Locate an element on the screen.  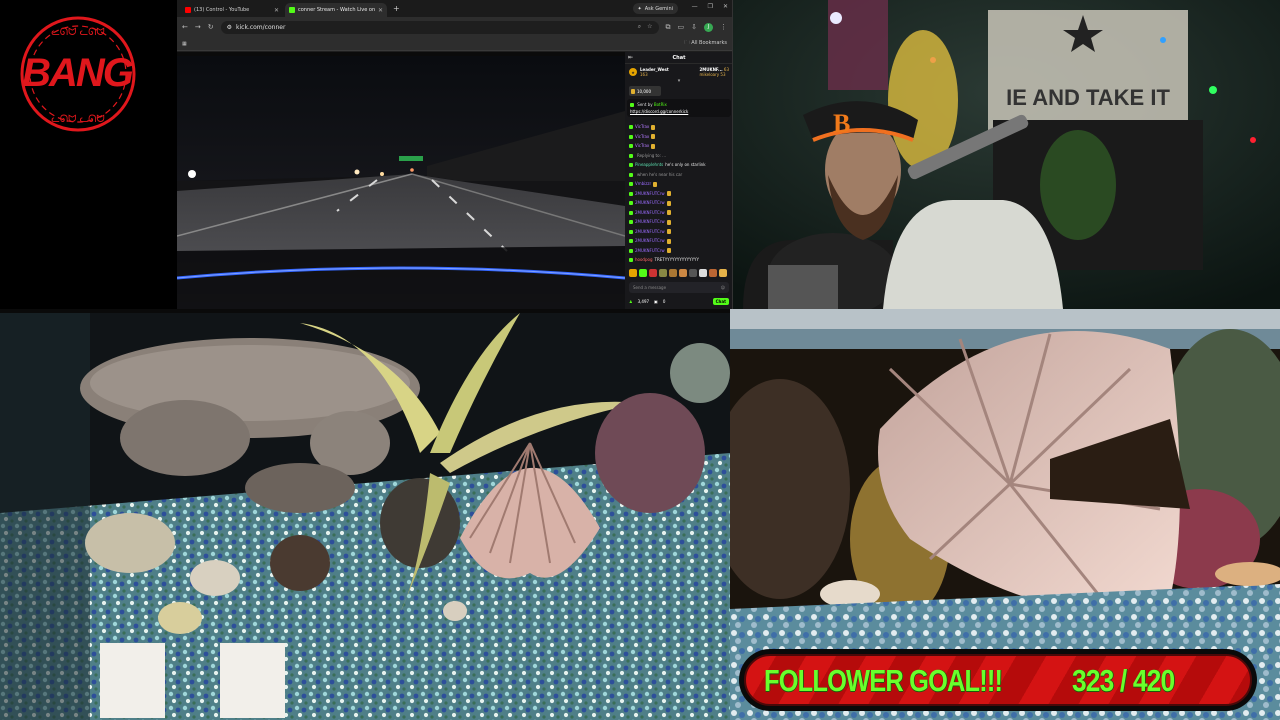
maximize-icon: ❐ is located at coordinates (710, 6).